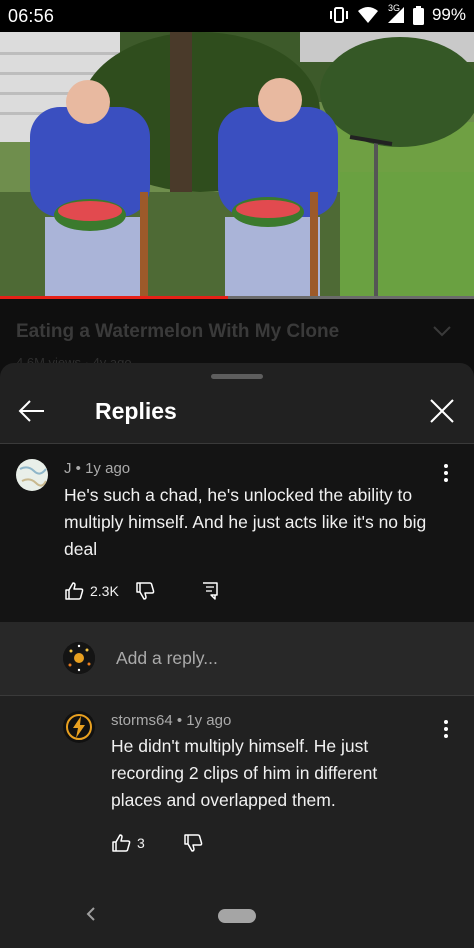 The height and width of the screenshot is (948, 474). What do you see at coordinates (32, 411) in the screenshot?
I see `arrow-left-icon` at bounding box center [32, 411].